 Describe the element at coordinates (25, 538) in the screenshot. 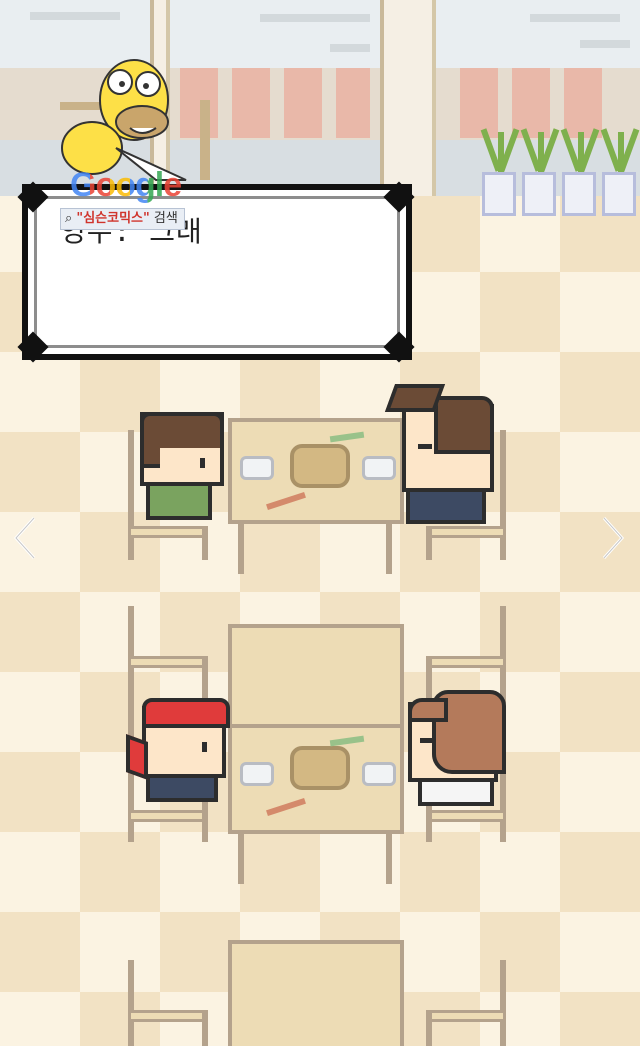

I see `chevron-left-icon` at that location.